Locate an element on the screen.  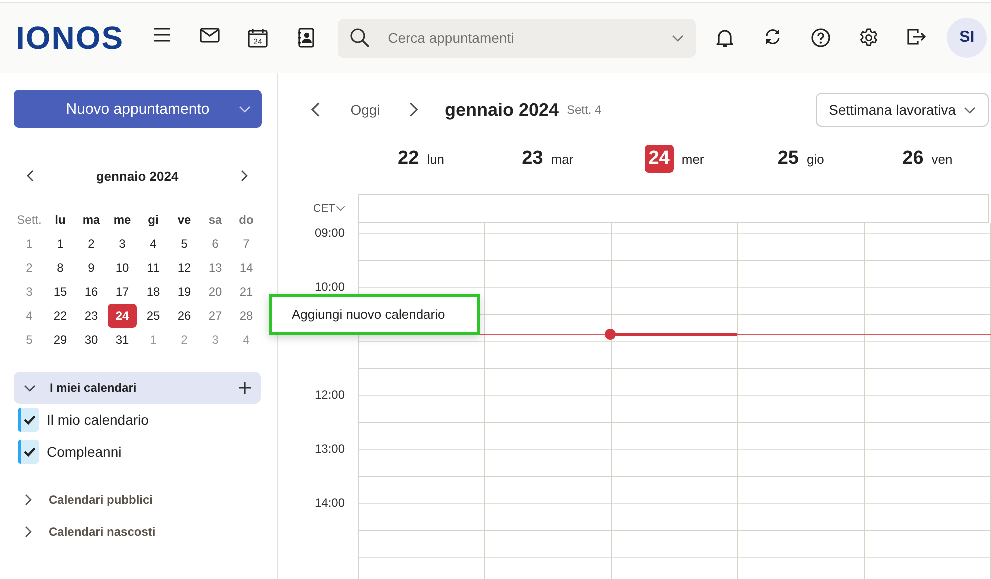
today-button: Oggi is located at coordinates (365, 110).